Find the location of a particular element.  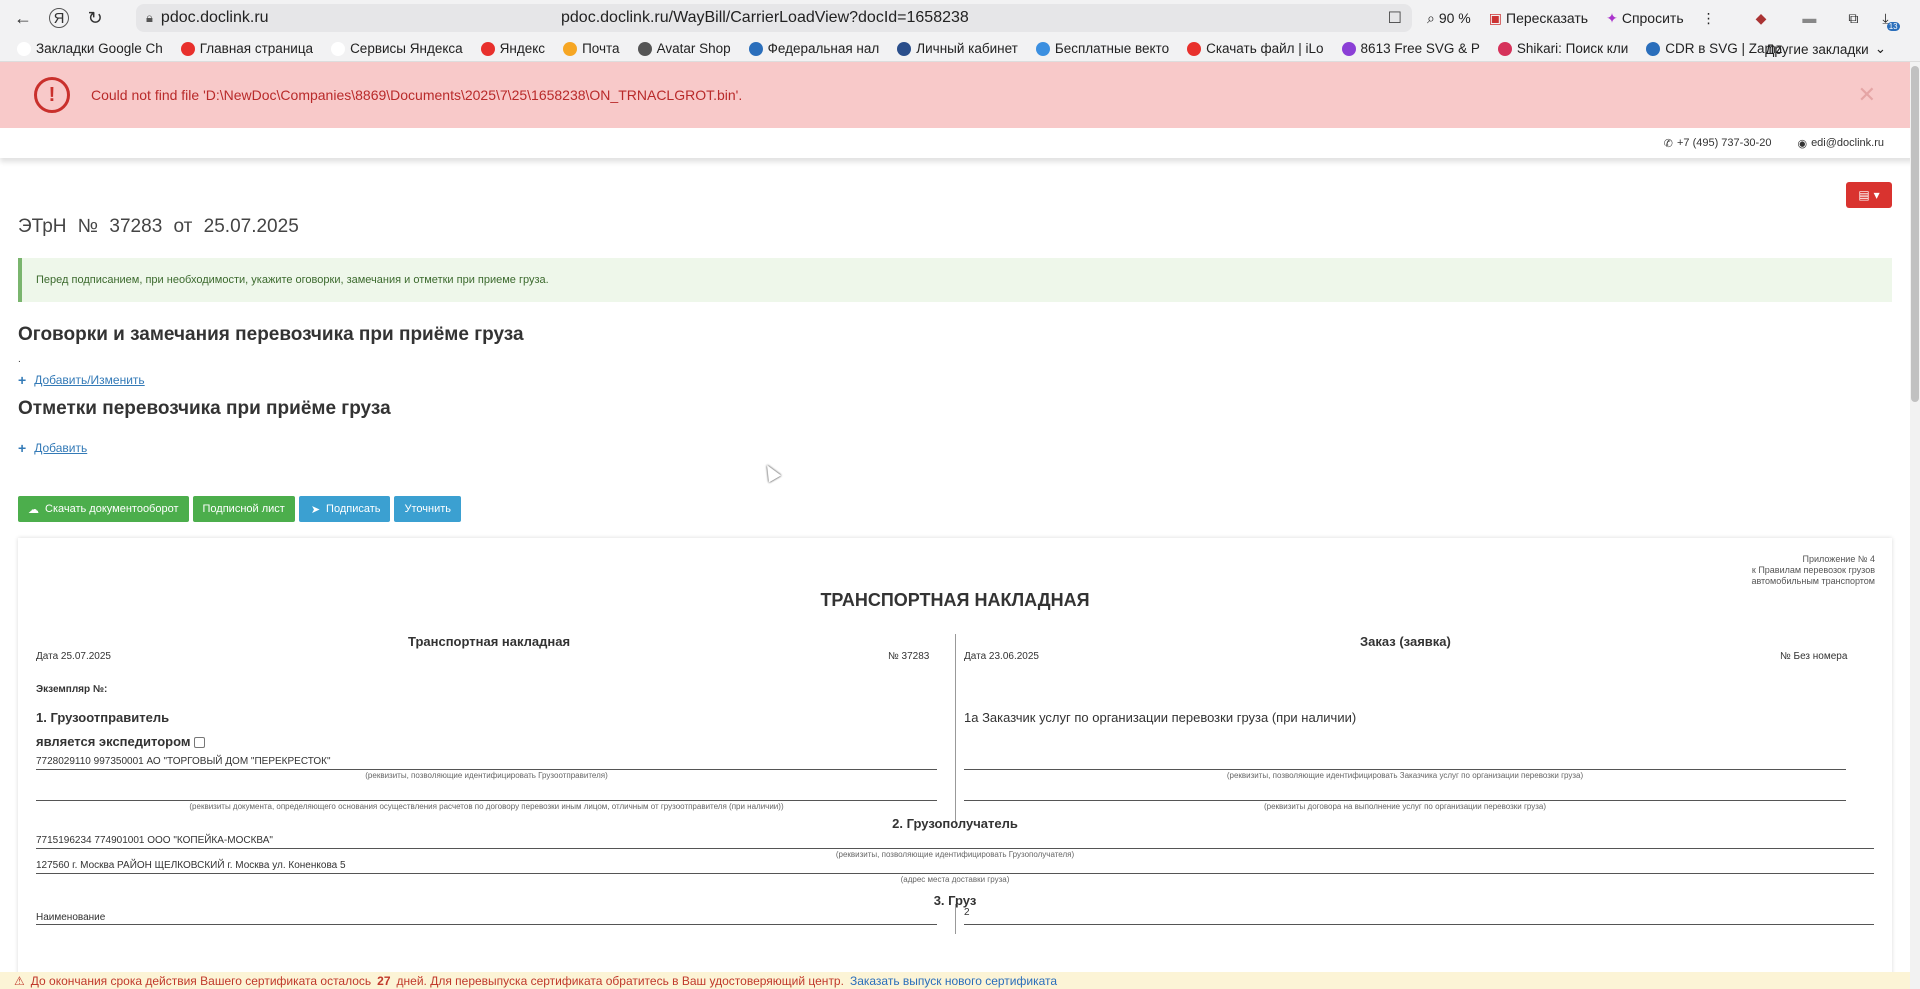

appendix-line-2: к Правилам перевозок грузов is located at coordinates (1813, 570).